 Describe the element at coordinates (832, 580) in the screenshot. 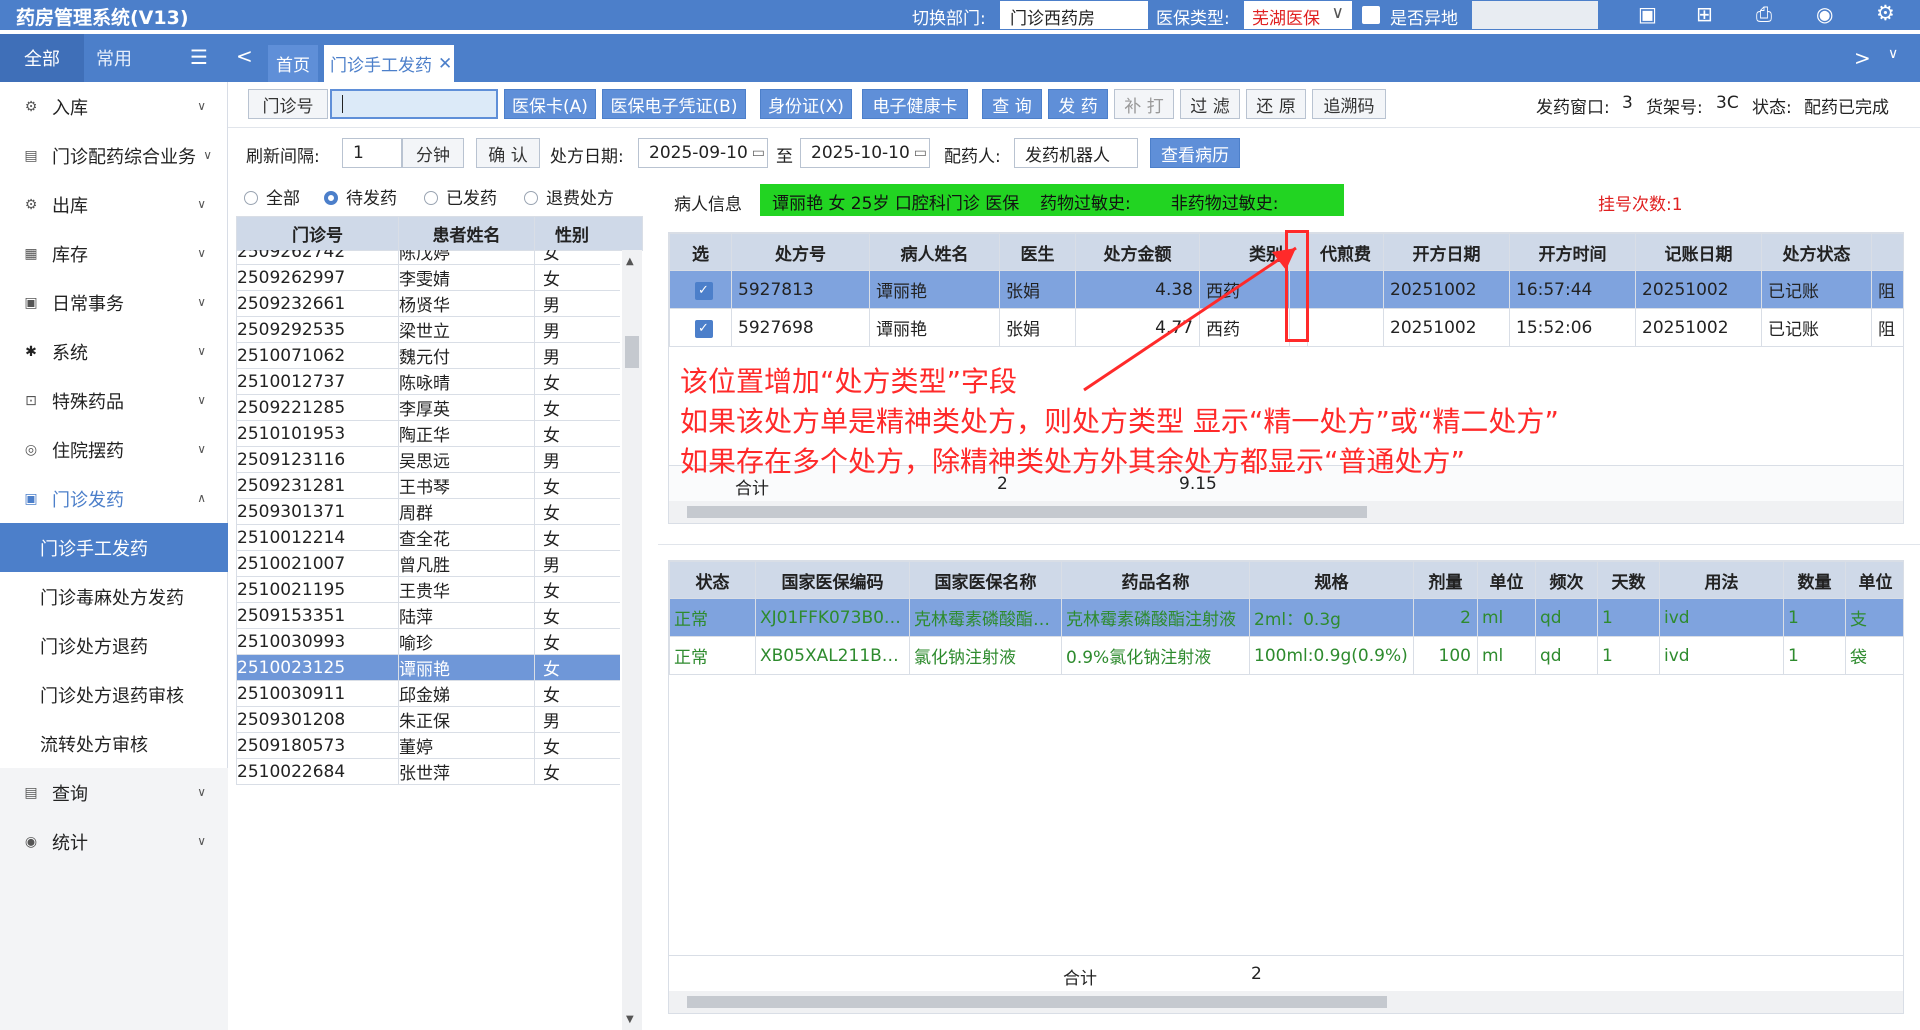

I see `col-insurance-code: 国家医保编码` at that location.